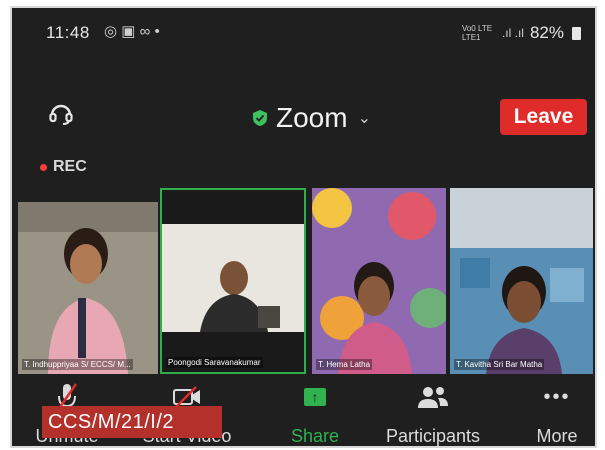 The height and width of the screenshot is (450, 605). Describe the element at coordinates (499, 364) in the screenshot. I see `participant-name: T. Kavitha Sri Bar Matha` at that location.